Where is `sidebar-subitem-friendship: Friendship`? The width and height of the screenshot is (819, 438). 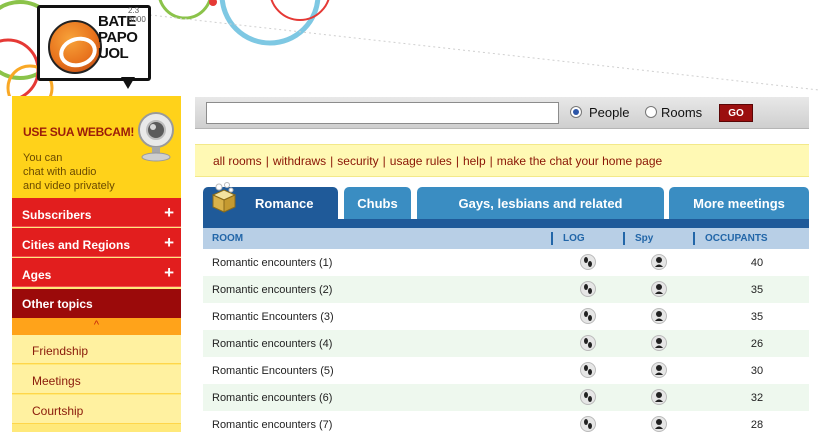 sidebar-subitem-friendship: Friendship is located at coordinates (96, 349).